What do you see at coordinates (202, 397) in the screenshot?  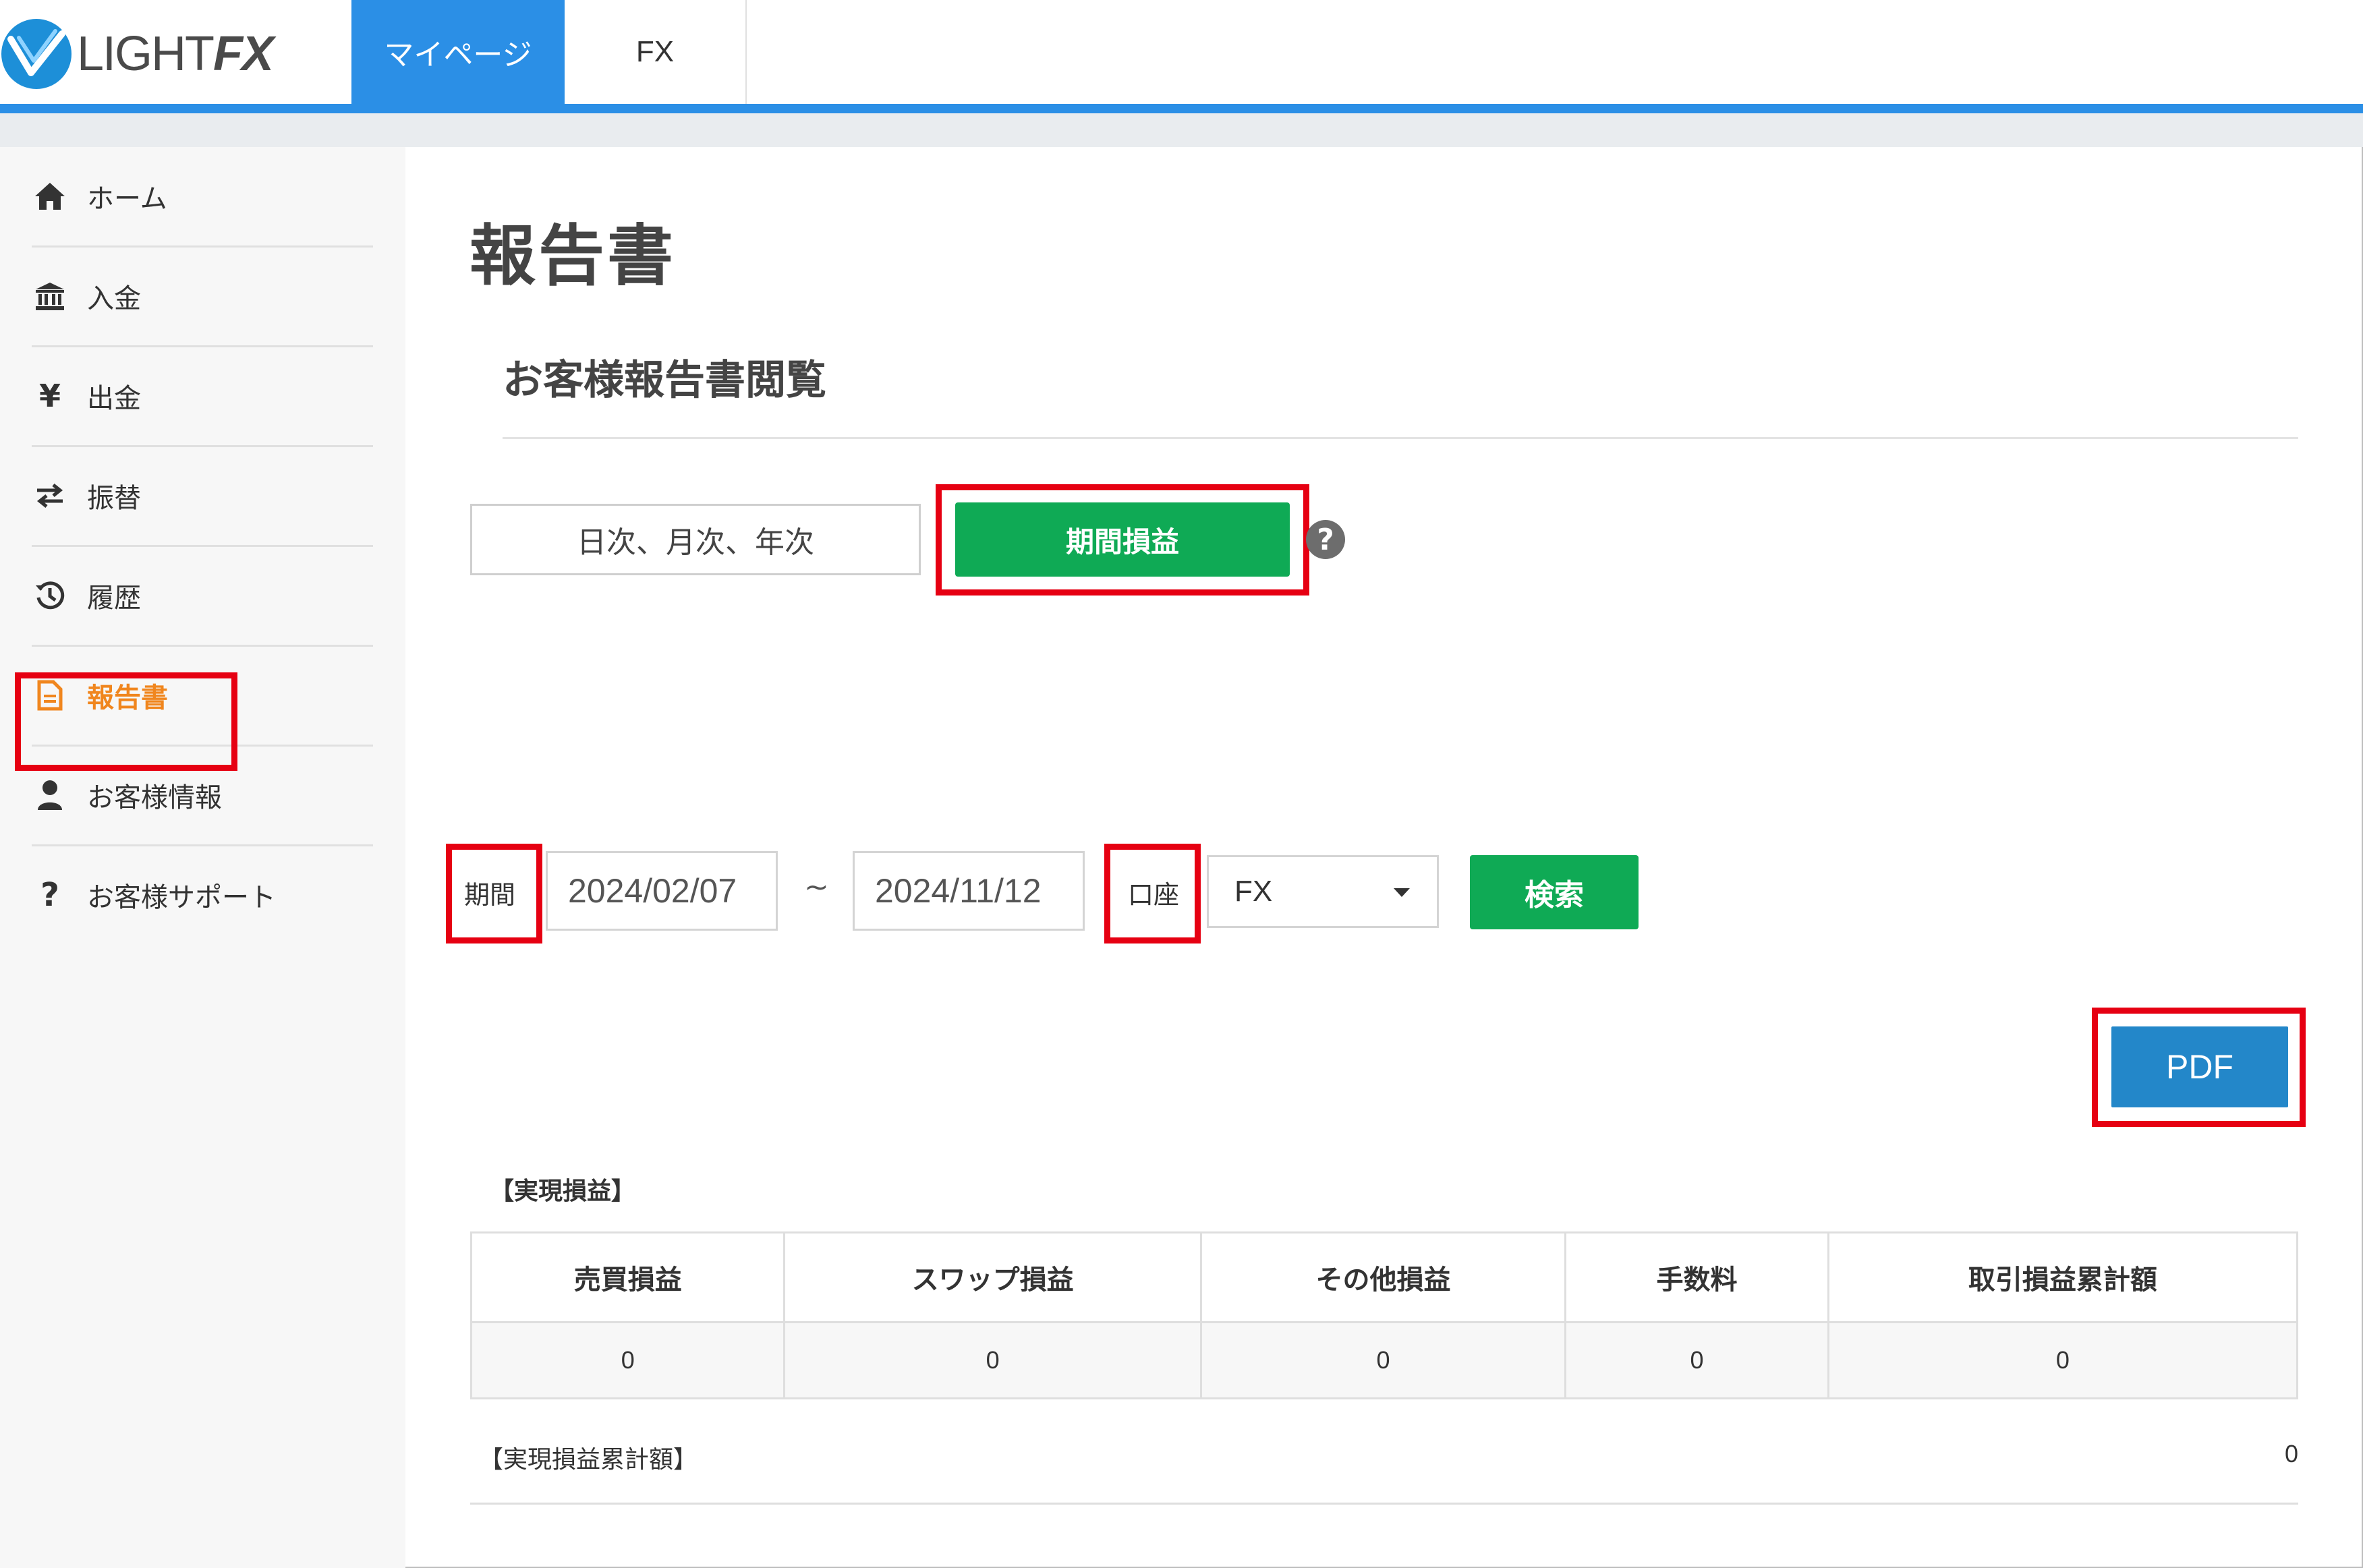 I see `sidebar-item-withdraw: ¥ 出金` at bounding box center [202, 397].